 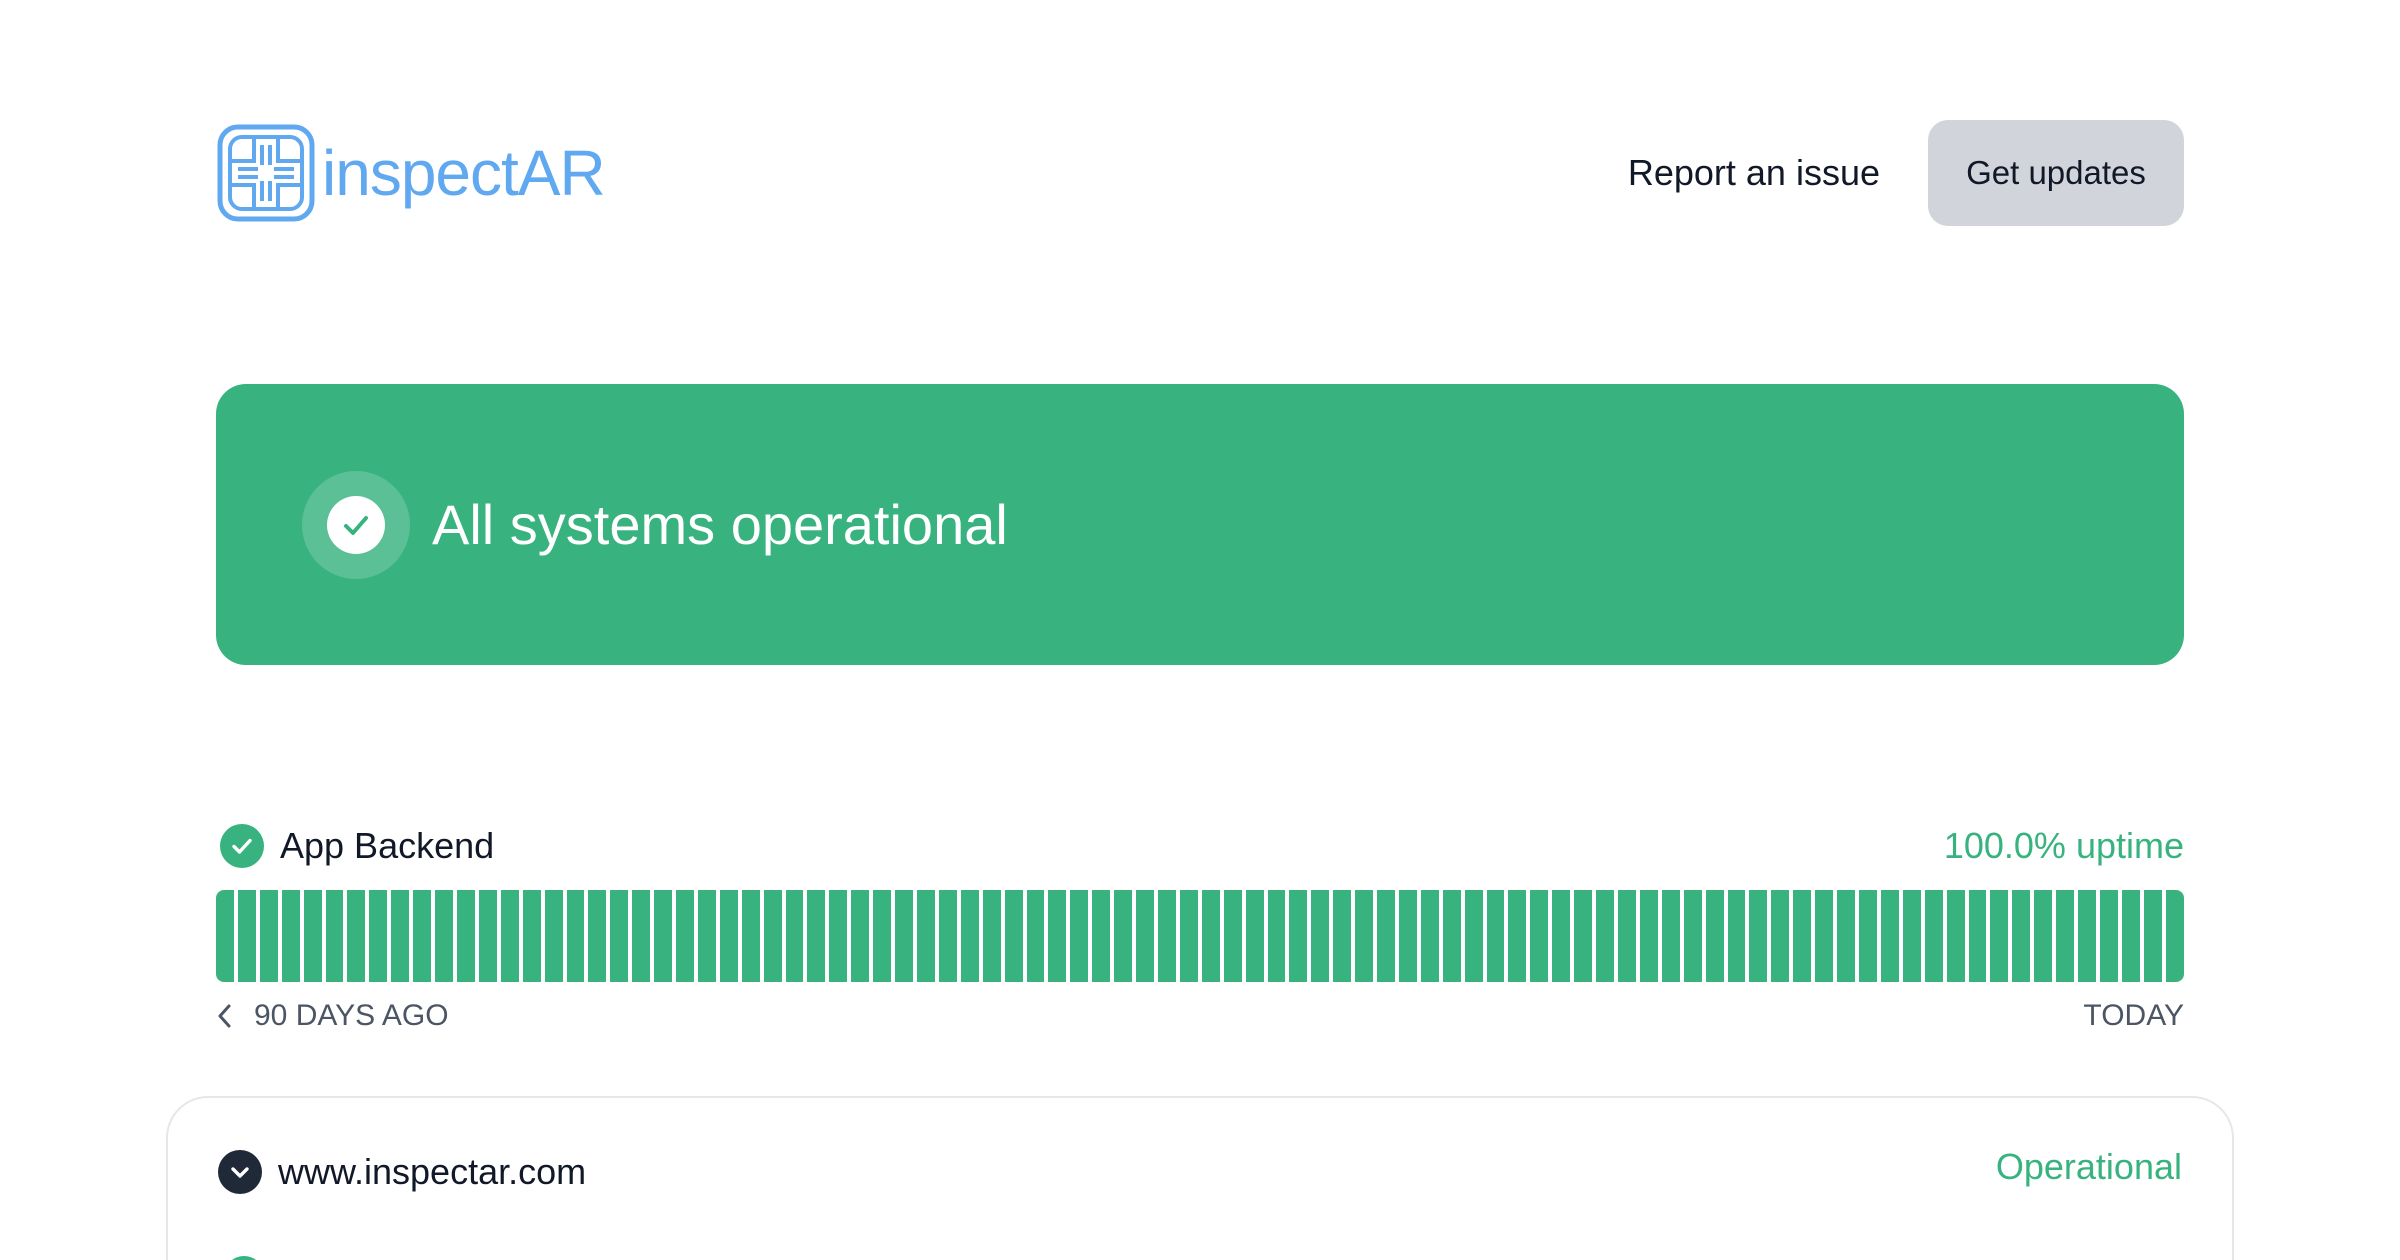 What do you see at coordinates (1200, 1170) in the screenshot?
I see `group-header: www.inspectar.com Operational` at bounding box center [1200, 1170].